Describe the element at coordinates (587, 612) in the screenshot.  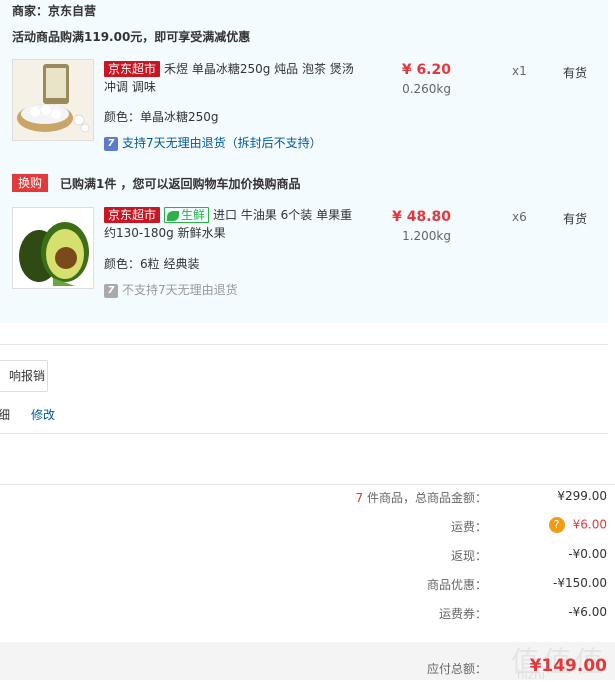
I see `shipping-coupon-value: -¥6.00` at that location.